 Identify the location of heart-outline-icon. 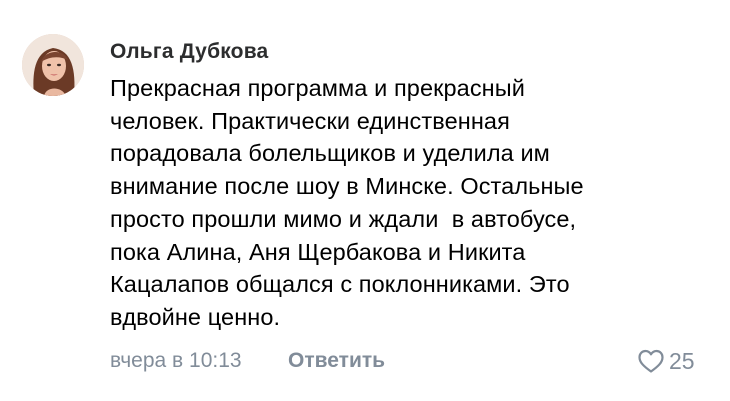
(651, 361).